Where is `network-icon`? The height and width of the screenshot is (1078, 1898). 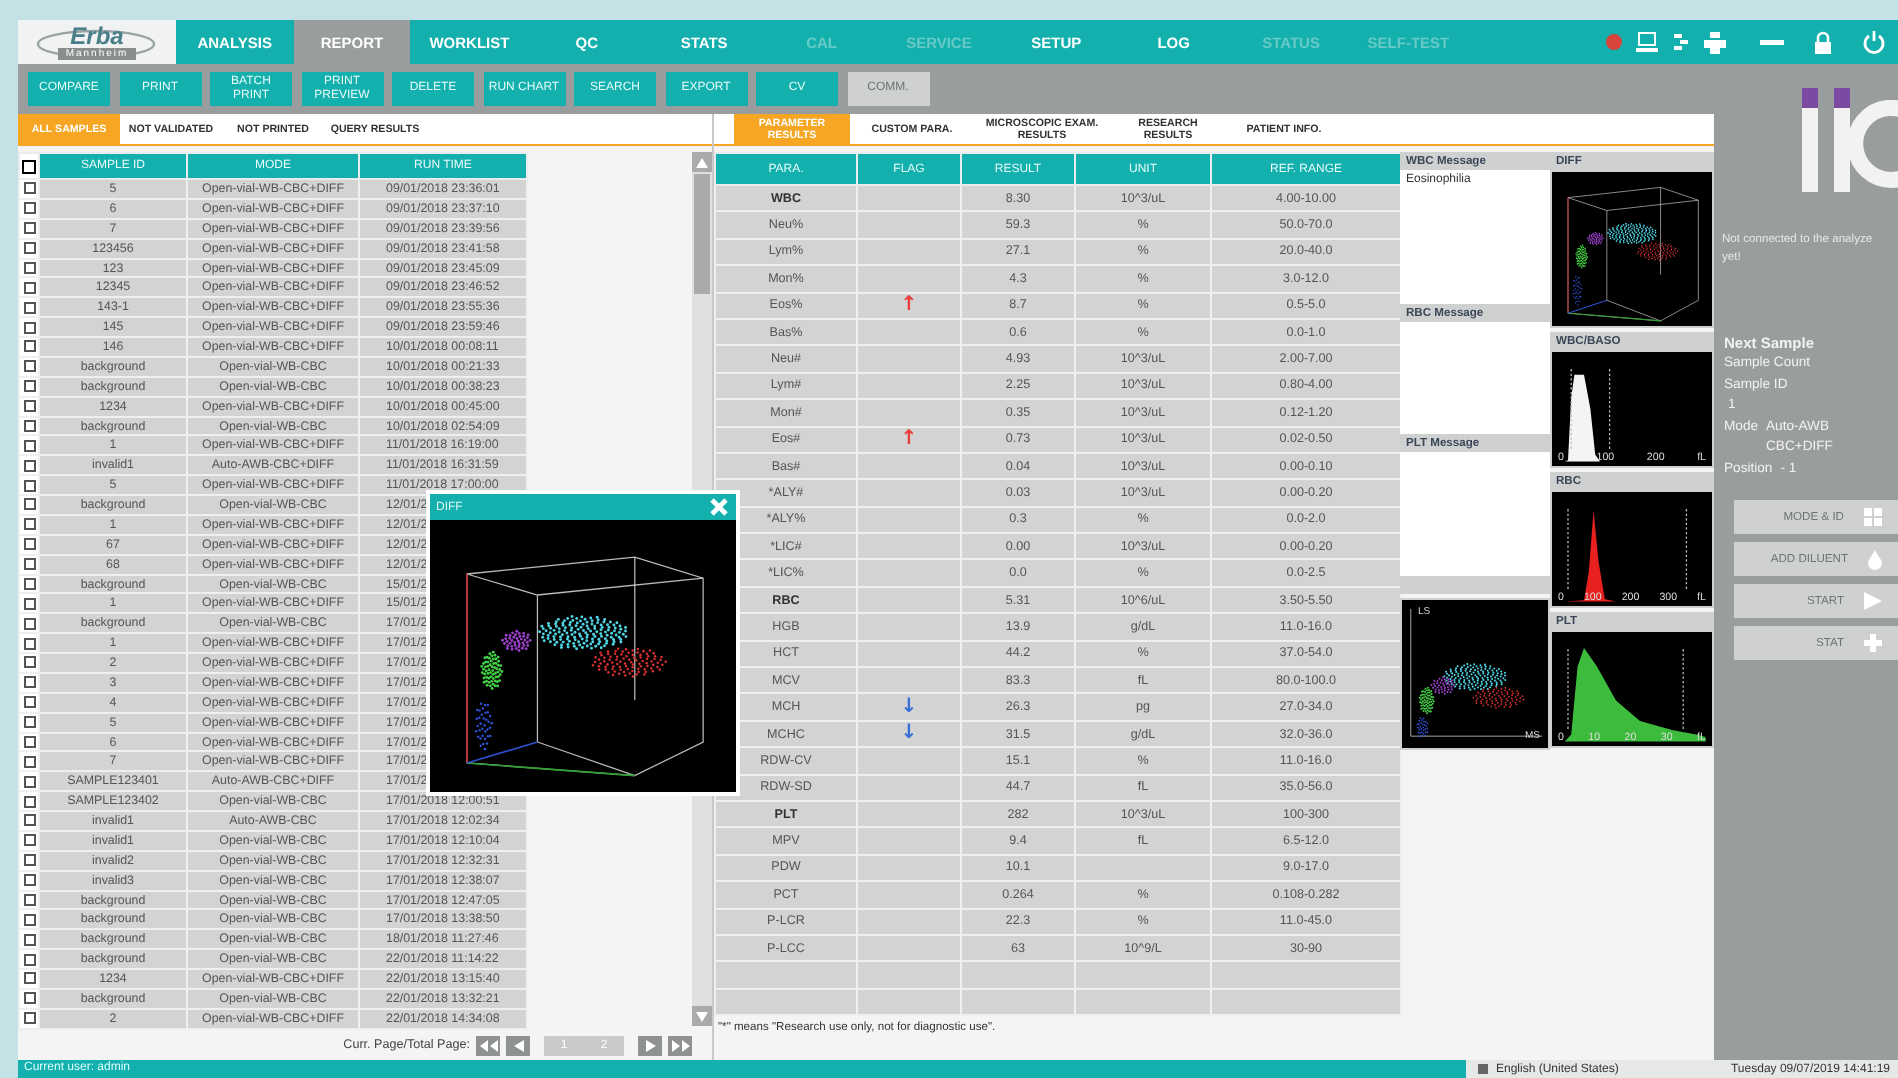
network-icon is located at coordinates (1681, 42).